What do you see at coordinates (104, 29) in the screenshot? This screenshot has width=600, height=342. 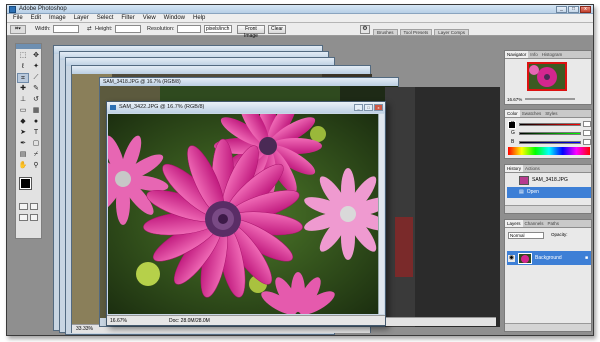 I see `height-label: Height:` at bounding box center [104, 29].